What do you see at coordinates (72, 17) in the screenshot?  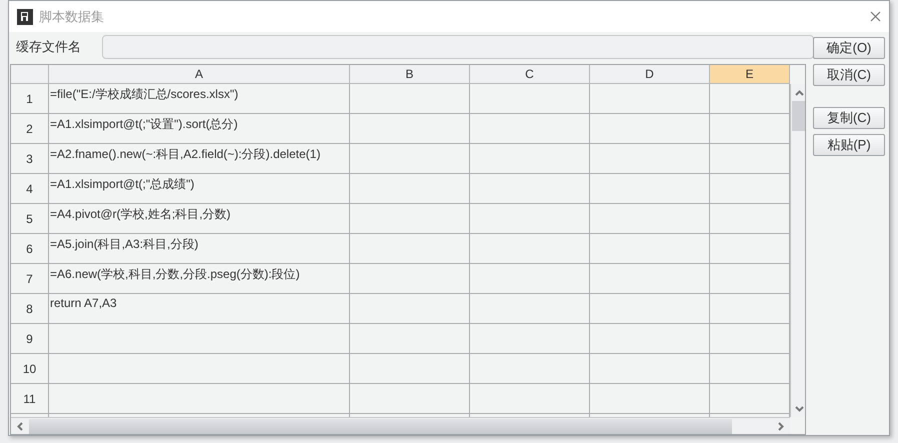 I see `window-title: 脚本数据集` at bounding box center [72, 17].